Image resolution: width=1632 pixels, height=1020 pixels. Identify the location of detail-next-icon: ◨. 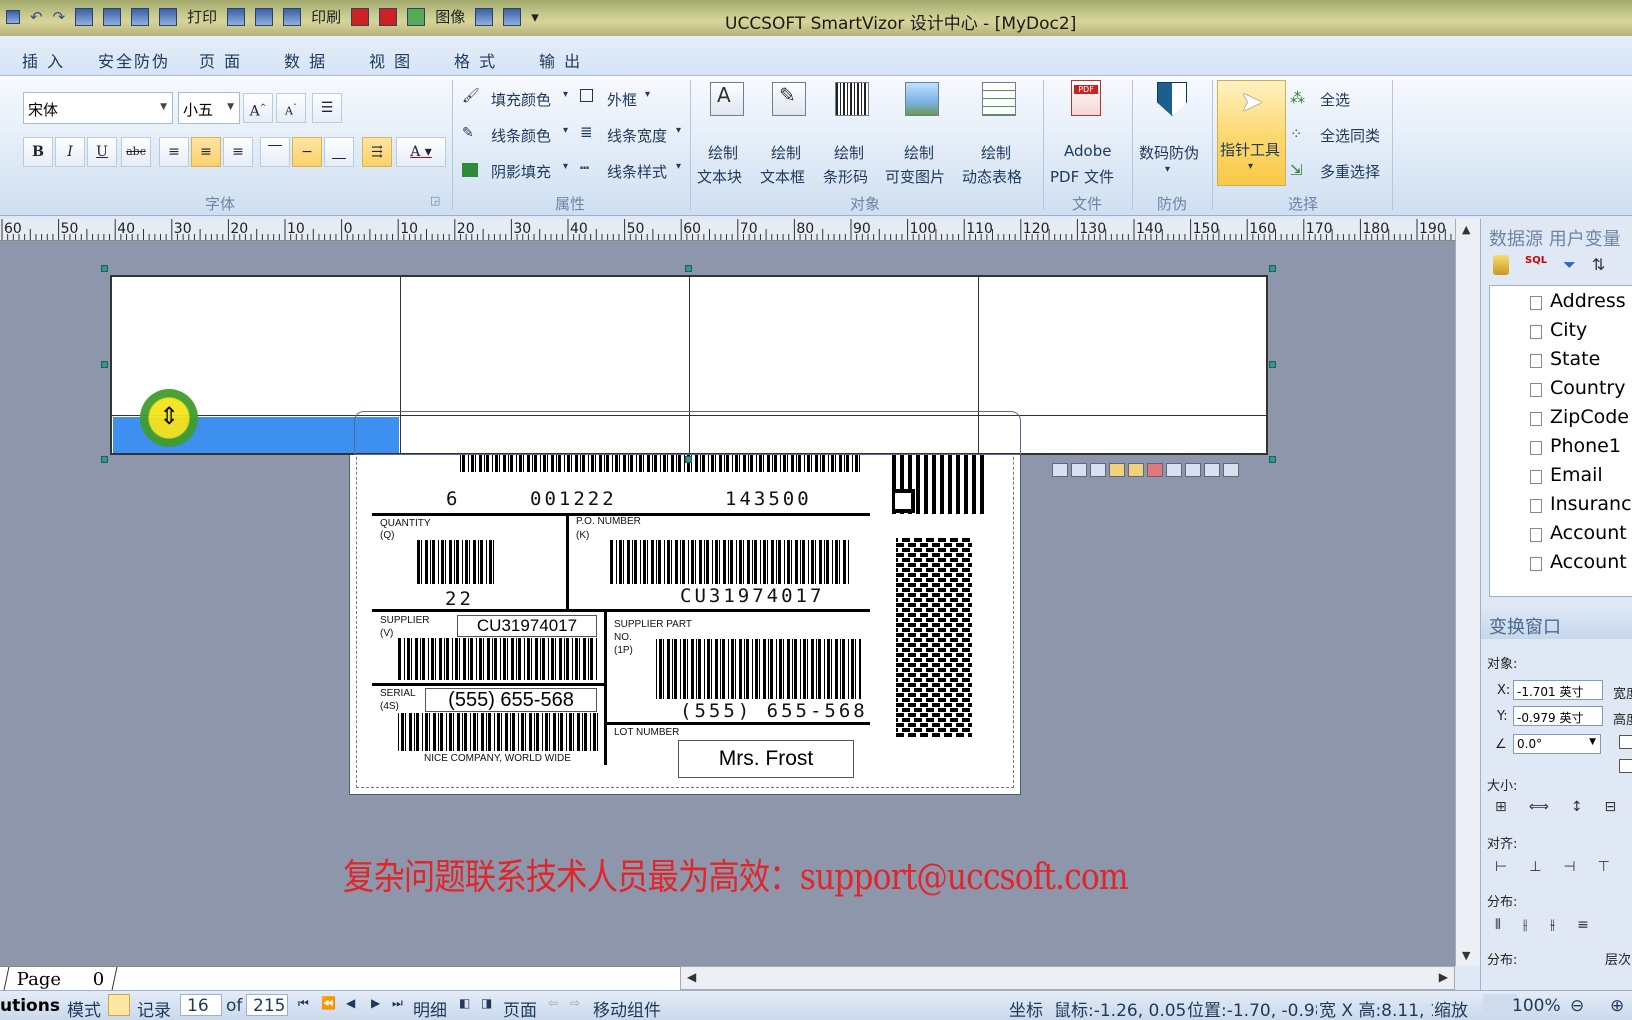
(486, 1003).